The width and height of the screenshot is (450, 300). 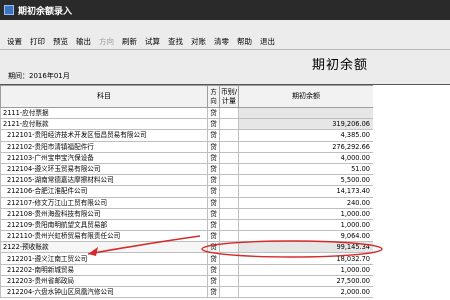 I want to click on balance-cell: 2,000.00, so click(x=306, y=292).